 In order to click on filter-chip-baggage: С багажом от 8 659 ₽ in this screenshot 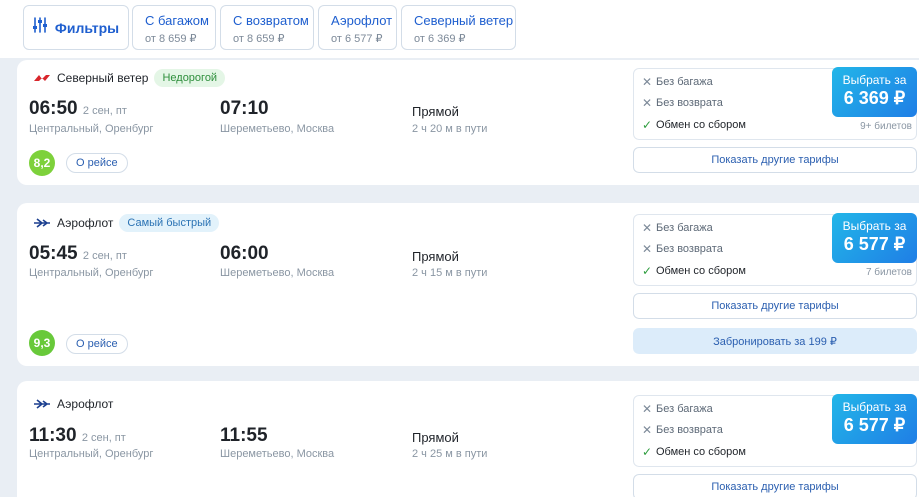, I will do `click(174, 27)`.